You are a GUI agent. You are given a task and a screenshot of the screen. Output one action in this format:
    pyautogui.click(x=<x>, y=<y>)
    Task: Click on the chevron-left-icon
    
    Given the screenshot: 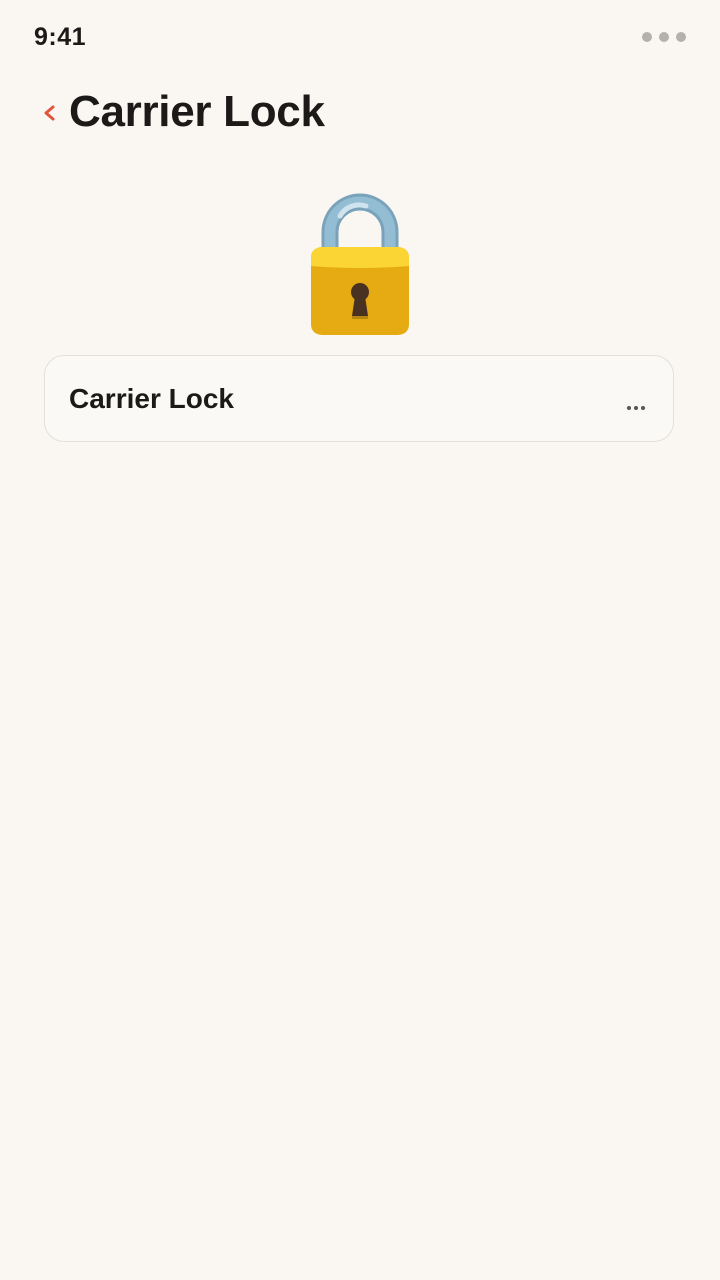 What is the action you would take?
    pyautogui.click(x=49, y=113)
    